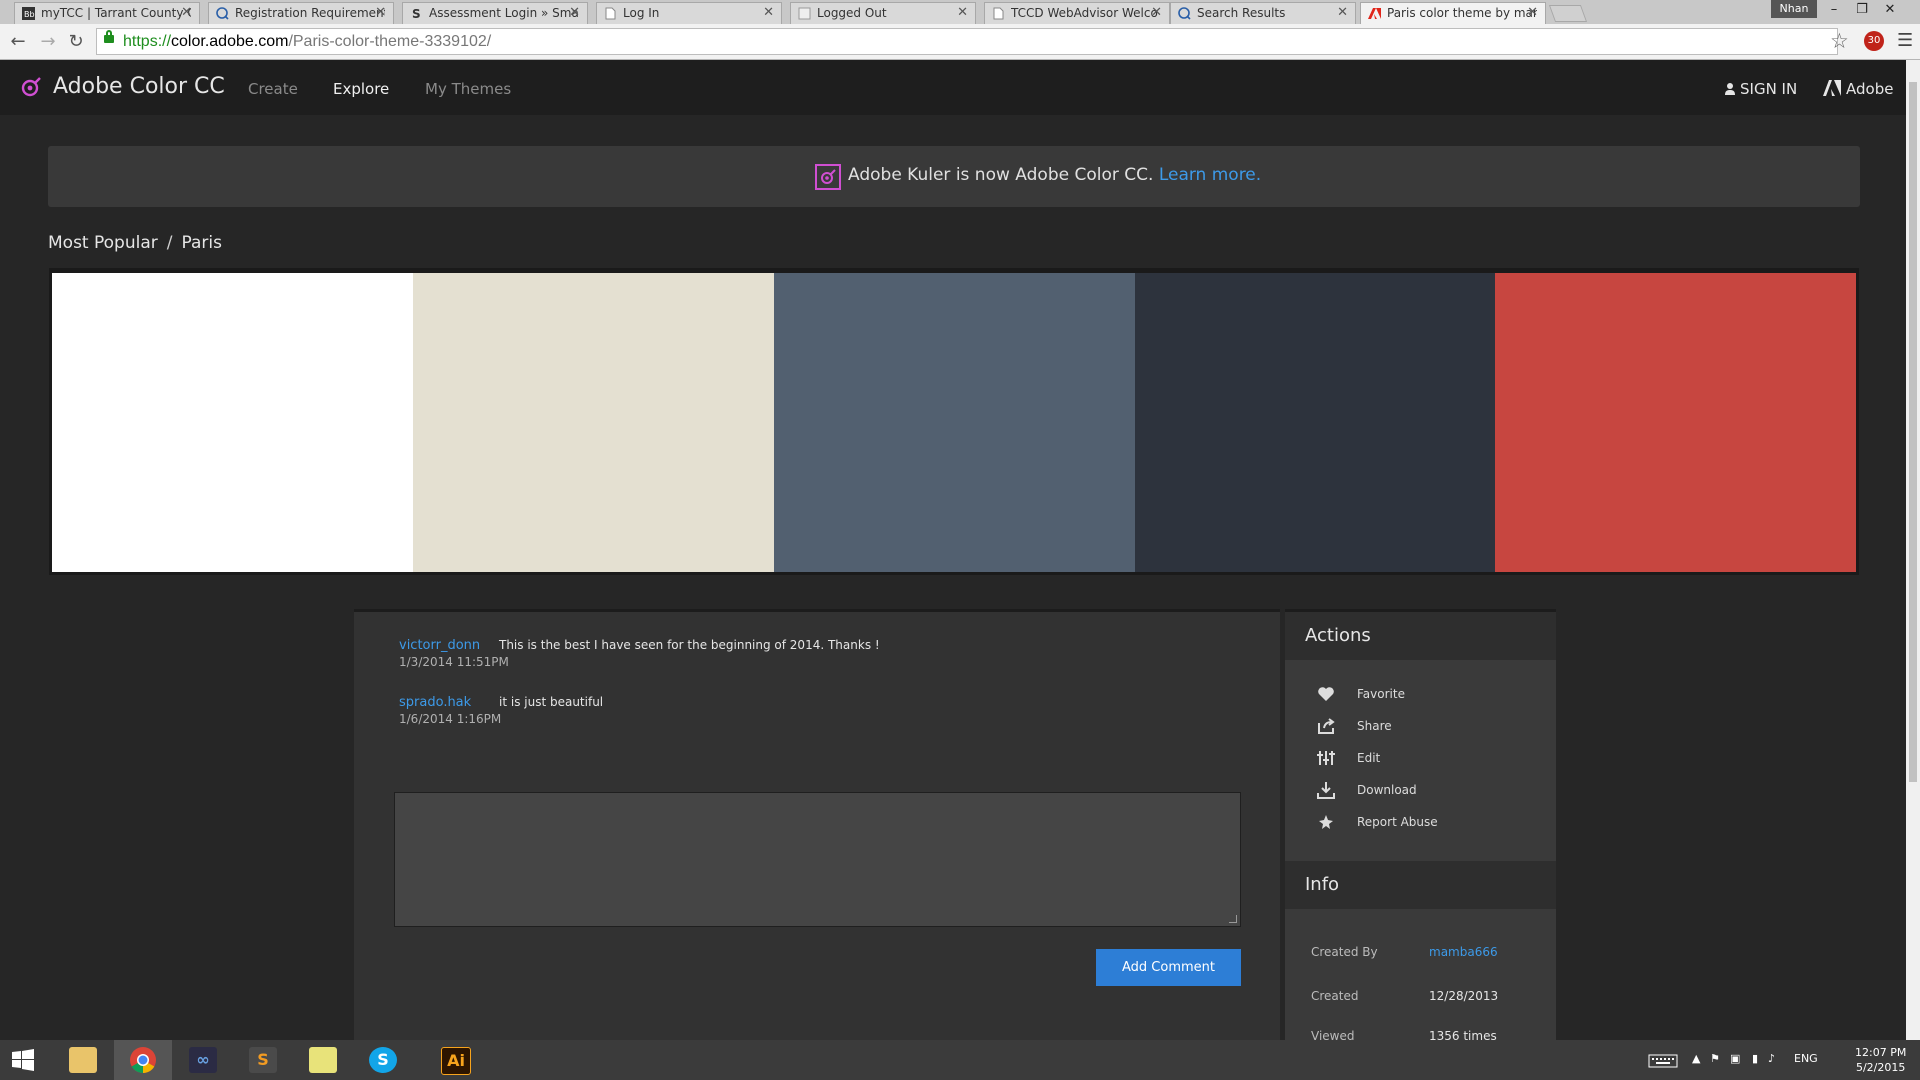 The width and height of the screenshot is (1920, 1080). I want to click on tray-expand-icon: ▲, so click(1696, 1058).